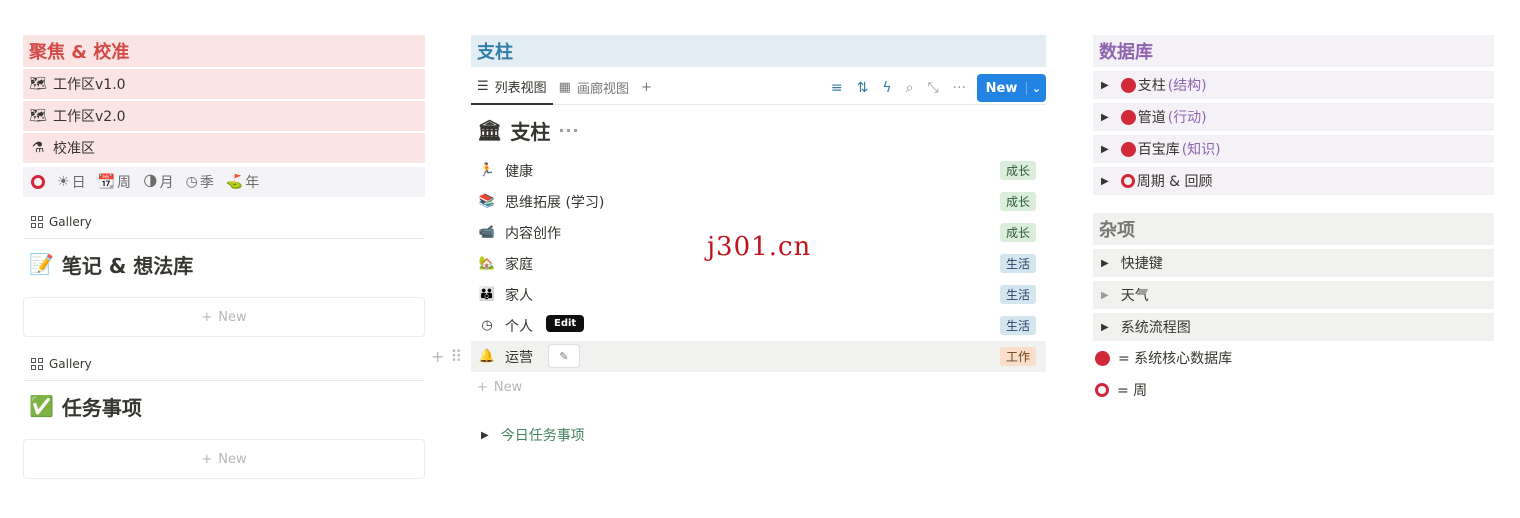  I want to click on pillar-callout-title: 支柱, so click(758, 51).